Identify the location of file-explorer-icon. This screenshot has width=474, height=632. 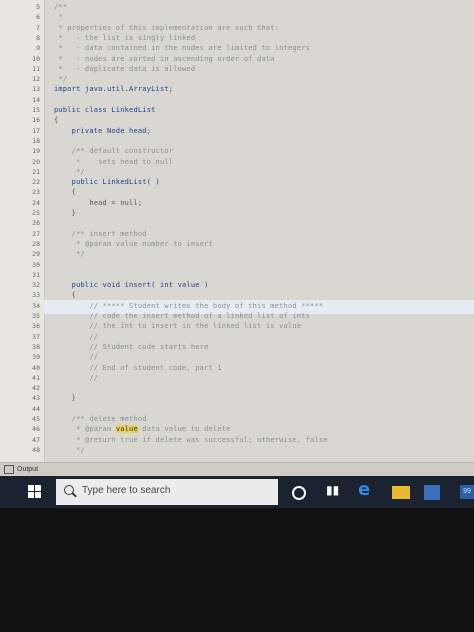
(401, 492).